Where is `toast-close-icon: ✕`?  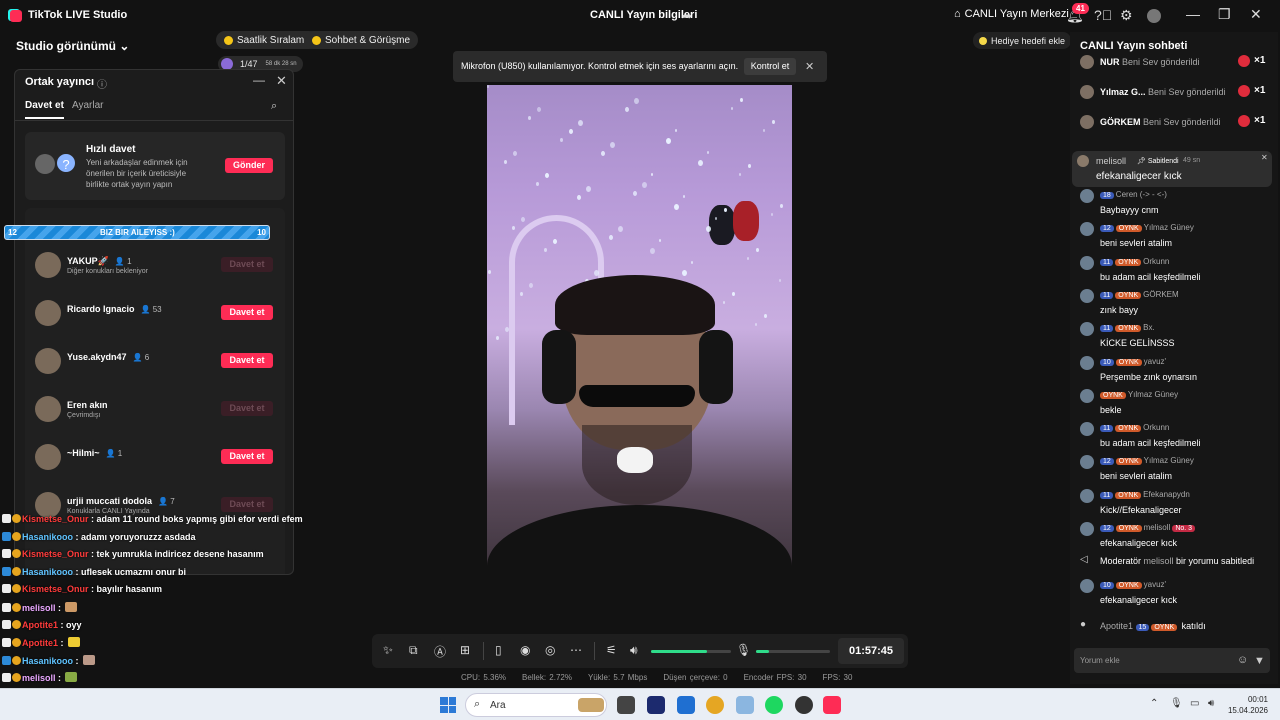
toast-close-icon: ✕ is located at coordinates (809, 66).